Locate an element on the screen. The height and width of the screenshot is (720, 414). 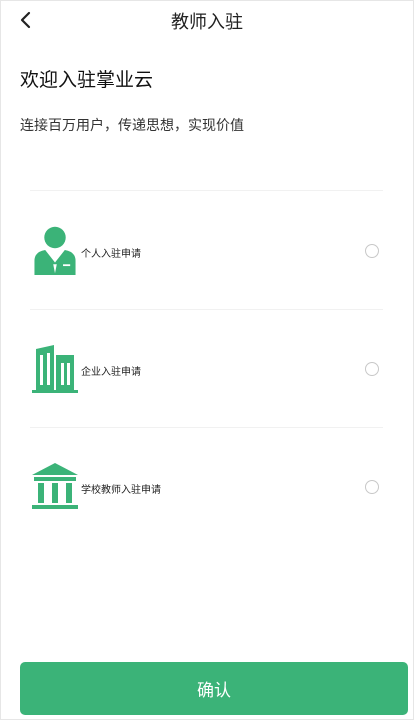
top-bar: 教师入驻 is located at coordinates (207, 20).